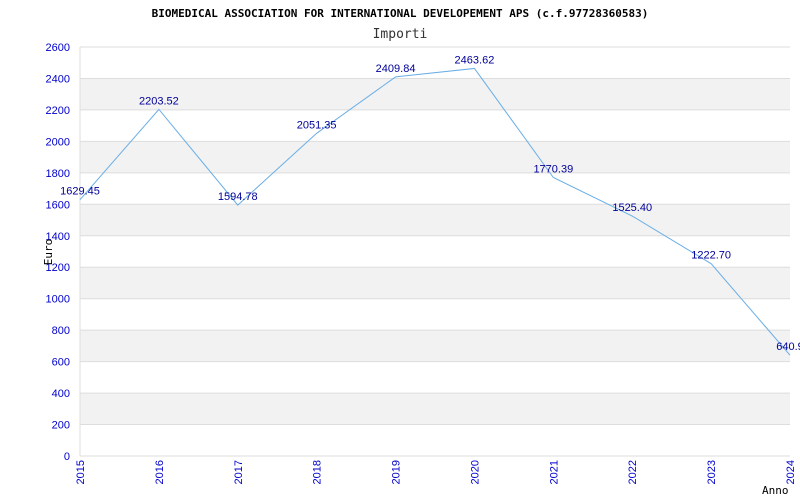  What do you see at coordinates (58, 174) in the screenshot?
I see `y-tick-label: 1800` at bounding box center [58, 174].